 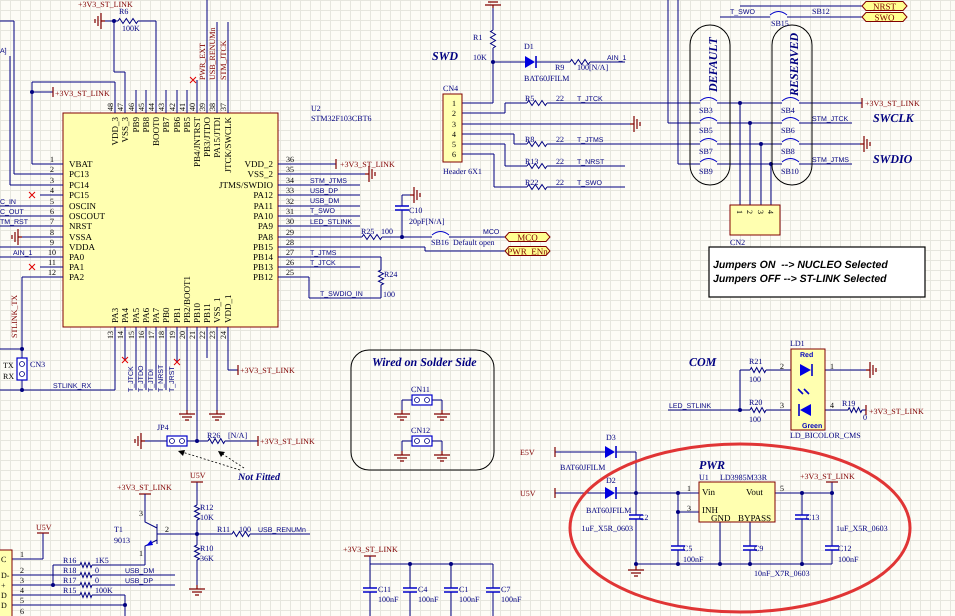 I want to click on power-label: USB_RENUMn, so click(x=212, y=54).